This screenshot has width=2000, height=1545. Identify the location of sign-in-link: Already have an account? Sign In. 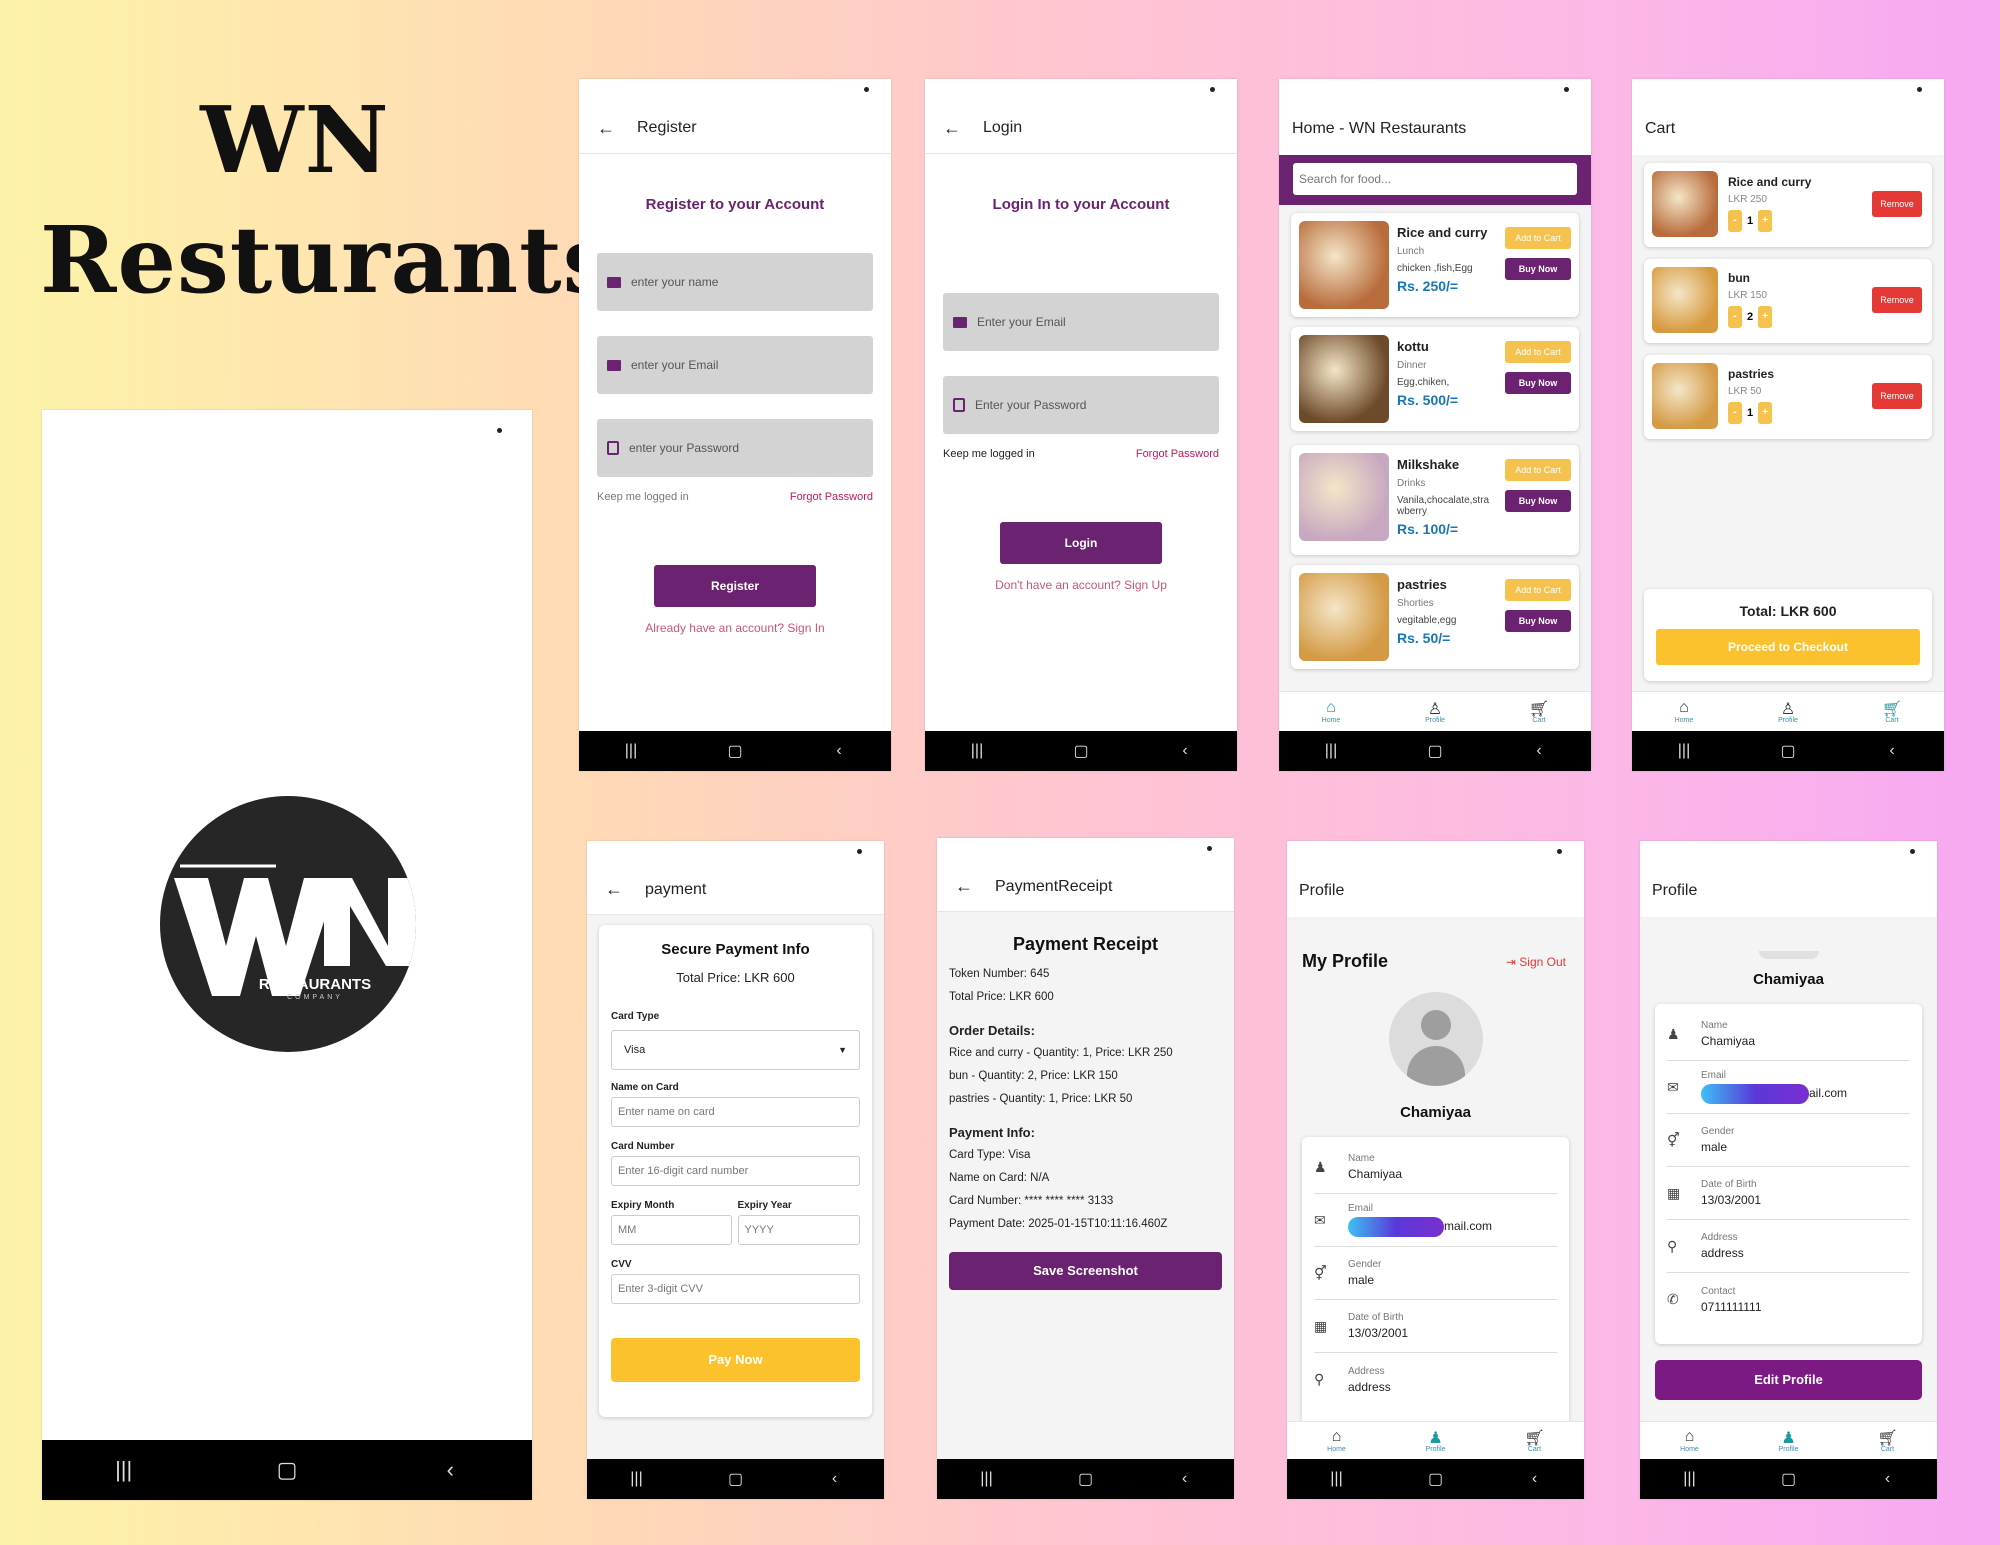
(735, 628).